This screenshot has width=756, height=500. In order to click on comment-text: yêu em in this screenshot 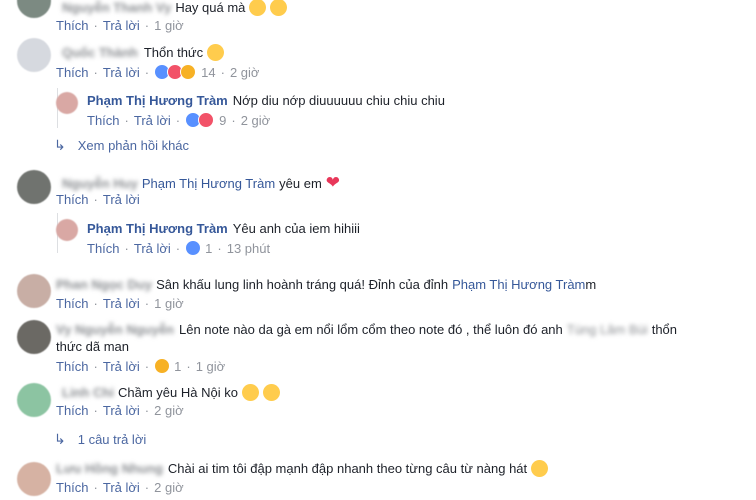, I will do `click(300, 183)`.